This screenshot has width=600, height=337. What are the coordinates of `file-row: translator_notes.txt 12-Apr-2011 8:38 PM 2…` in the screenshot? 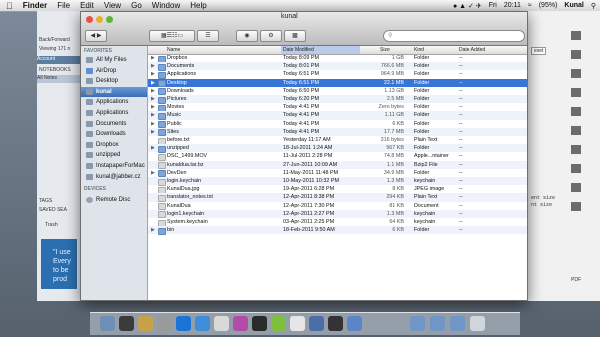 It's located at (337, 197).